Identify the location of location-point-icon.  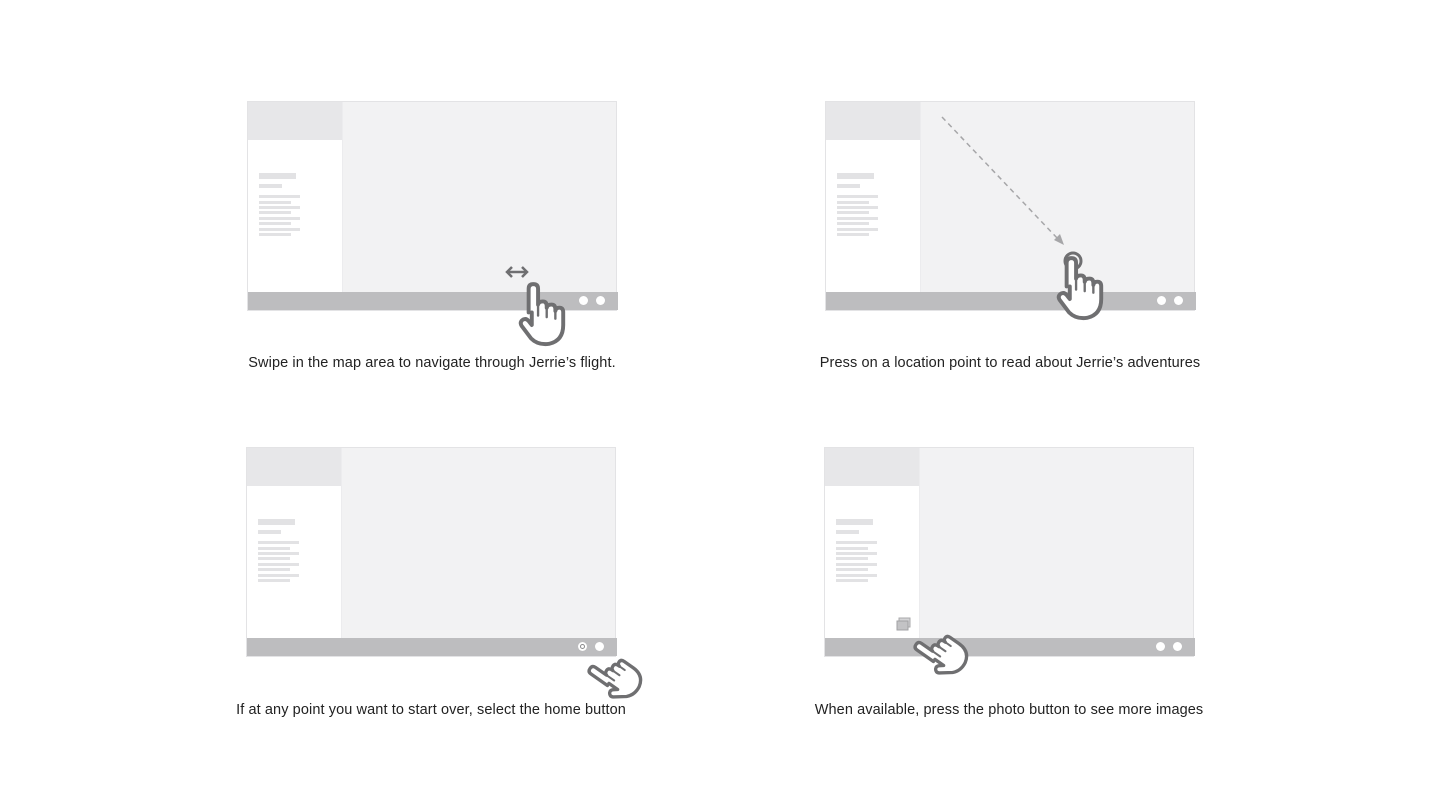
(1010, 206).